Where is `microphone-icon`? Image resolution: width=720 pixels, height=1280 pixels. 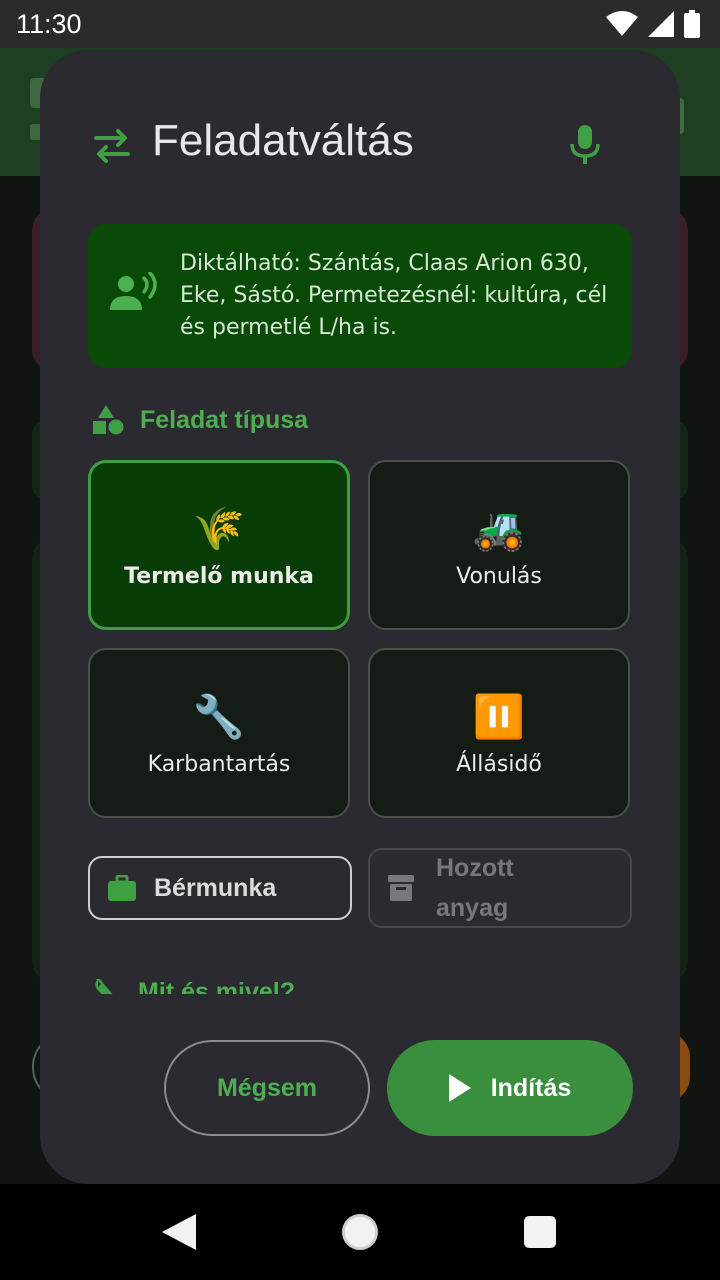 microphone-icon is located at coordinates (585, 145).